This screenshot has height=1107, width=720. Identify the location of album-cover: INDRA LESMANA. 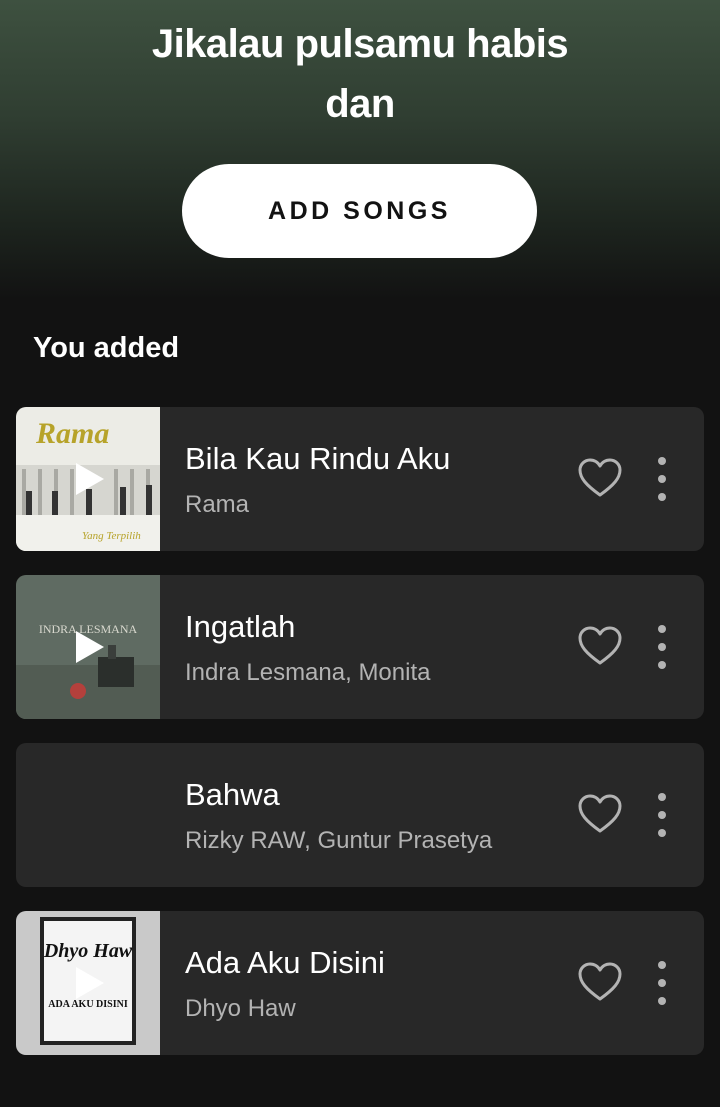
(88, 647).